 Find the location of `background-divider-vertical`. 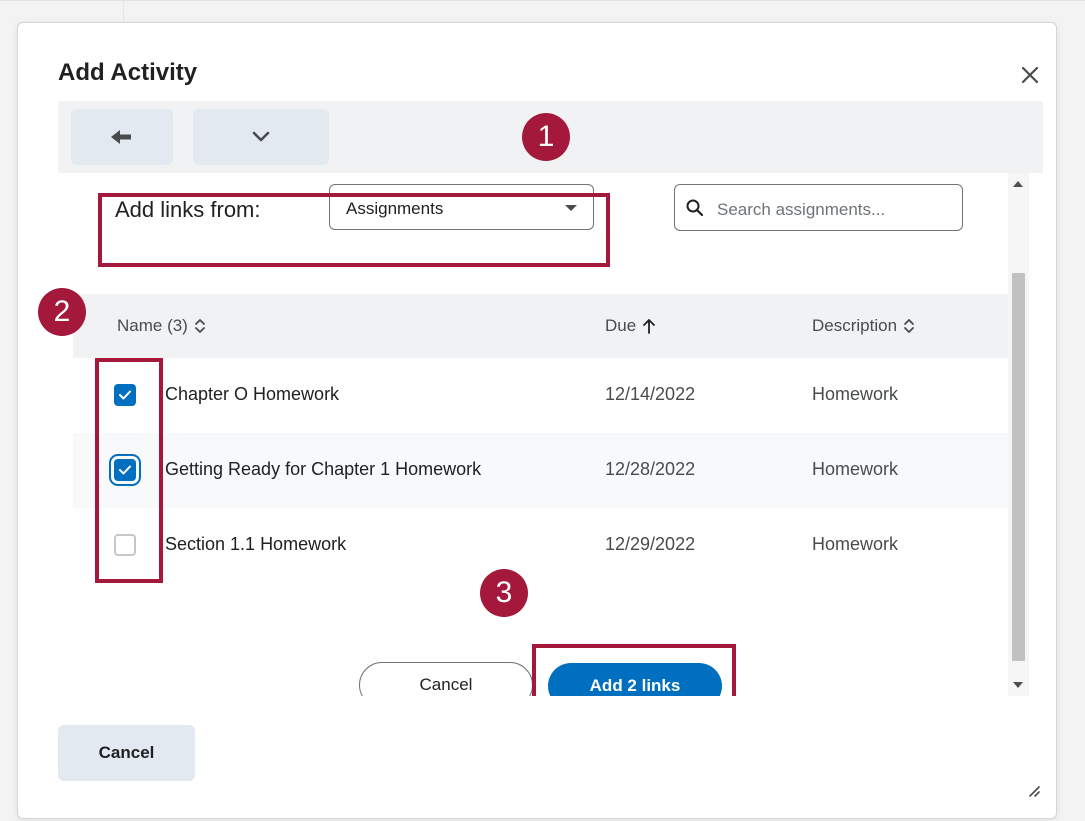

background-divider-vertical is located at coordinates (123, 11).